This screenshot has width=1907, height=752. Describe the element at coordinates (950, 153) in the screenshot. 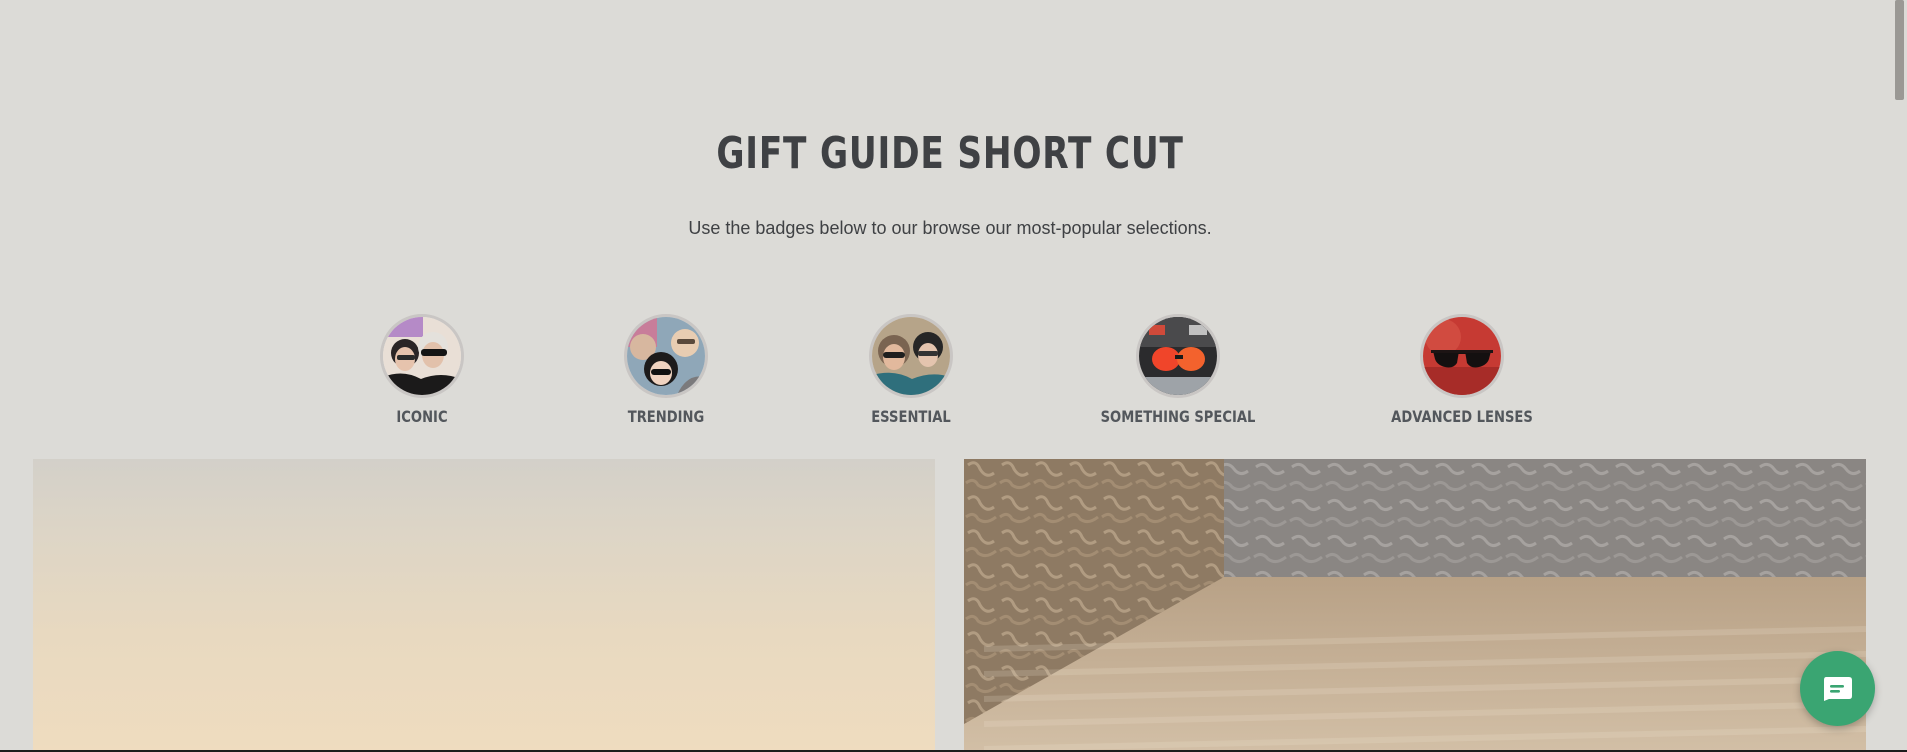

I see `section-title: GIFT GUIDE SHORT CUT` at that location.